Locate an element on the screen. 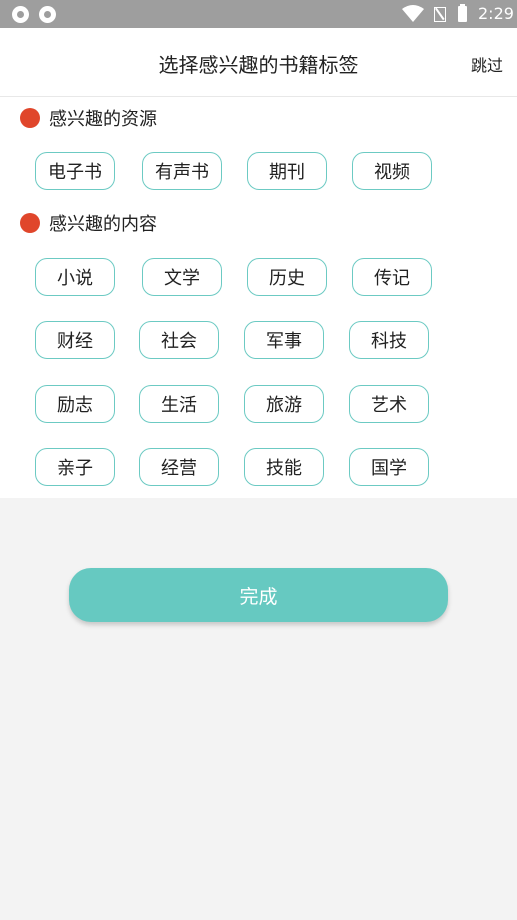 This screenshot has width=517, height=920. tag-chip-content: 历史 is located at coordinates (287, 277).